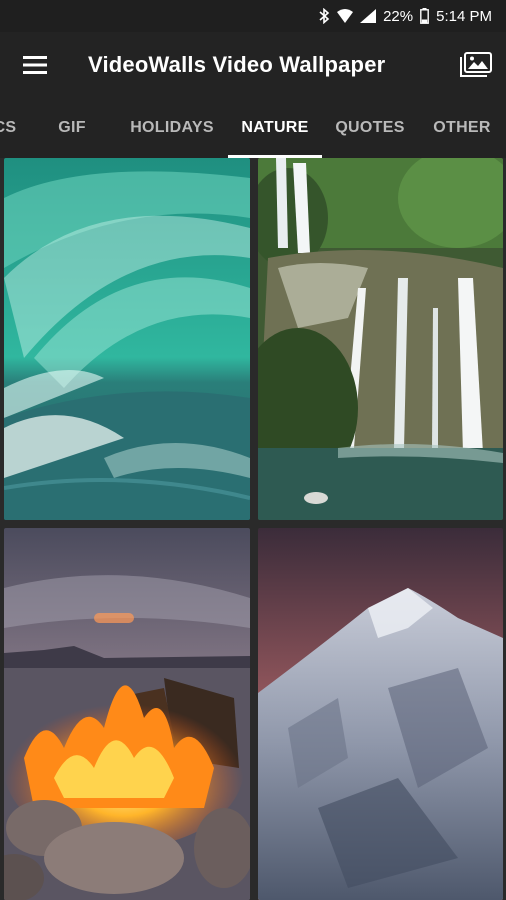 The width and height of the screenshot is (506, 900). What do you see at coordinates (464, 16) in the screenshot?
I see `clock: 5:14 PM` at bounding box center [464, 16].